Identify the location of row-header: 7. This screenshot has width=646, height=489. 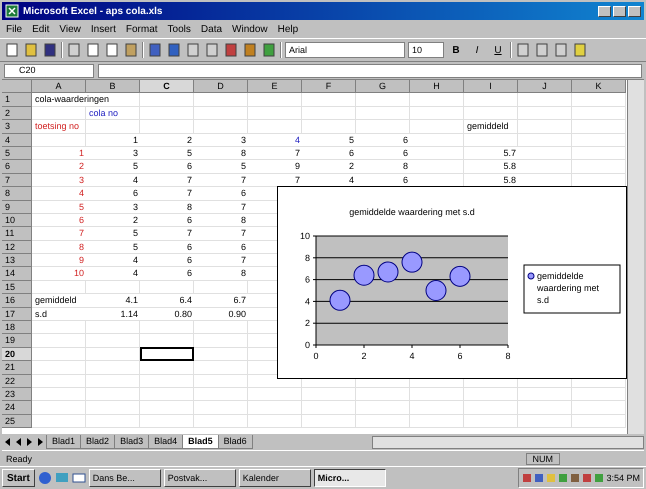
(17, 181).